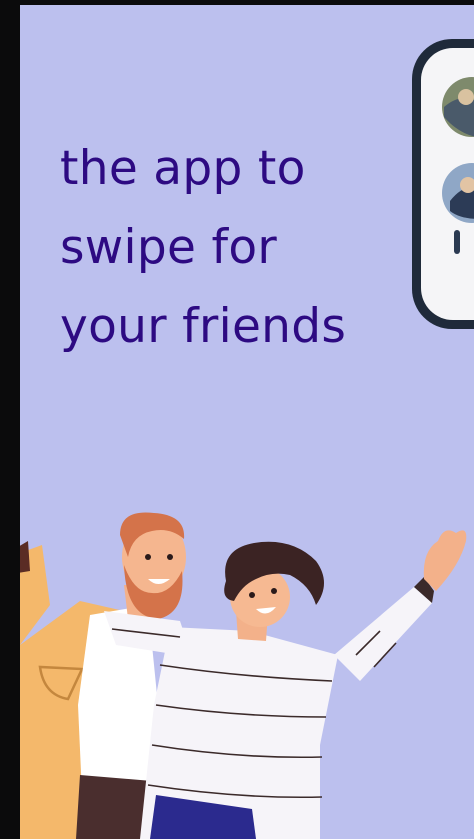 This screenshot has height=839, width=474. I want to click on woman-waving-hand, so click(445, 560).